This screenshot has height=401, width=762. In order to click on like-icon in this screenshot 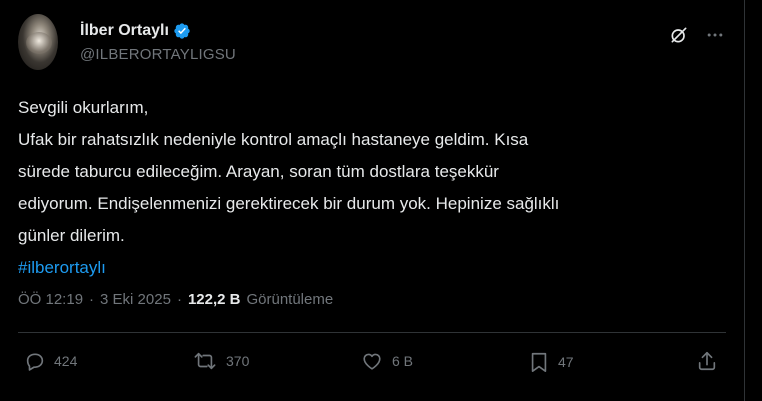, I will do `click(372, 361)`.